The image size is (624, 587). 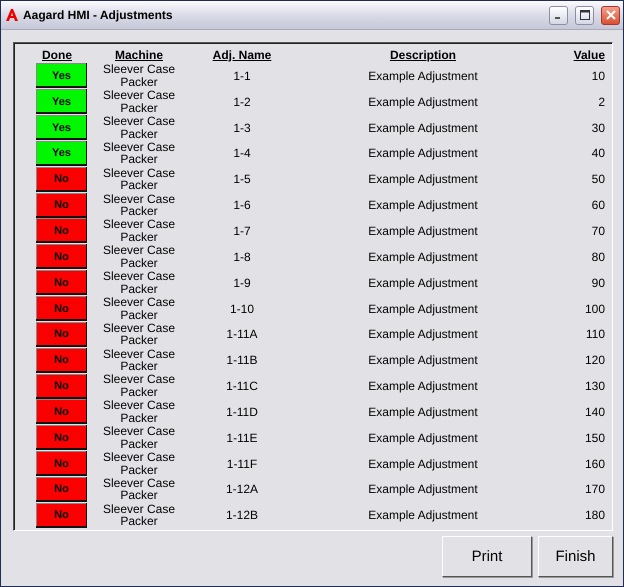 I want to click on value-cell-text: 50, so click(x=598, y=179).